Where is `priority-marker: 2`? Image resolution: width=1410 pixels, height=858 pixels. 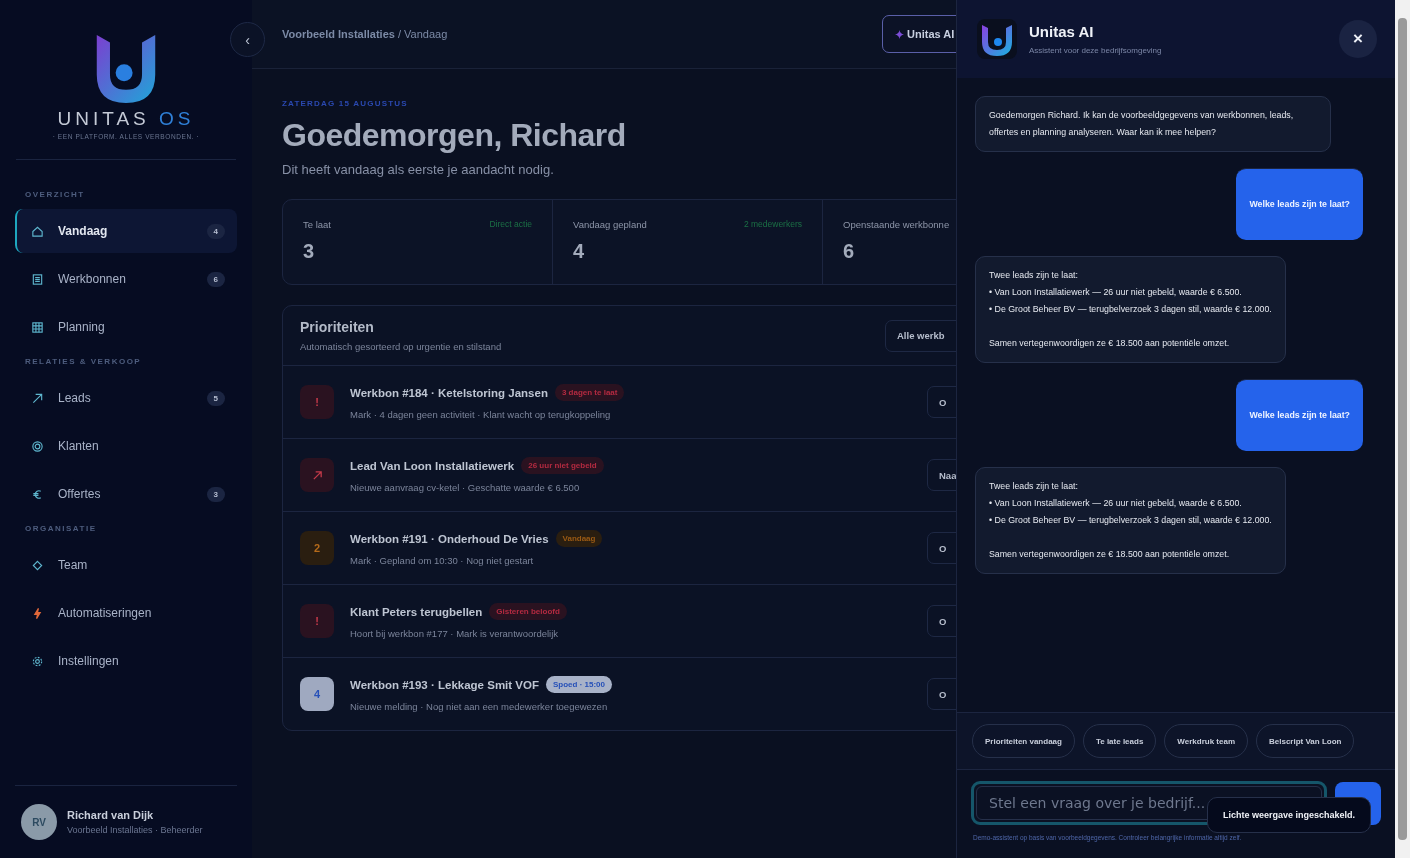
priority-marker: 2 is located at coordinates (317, 548).